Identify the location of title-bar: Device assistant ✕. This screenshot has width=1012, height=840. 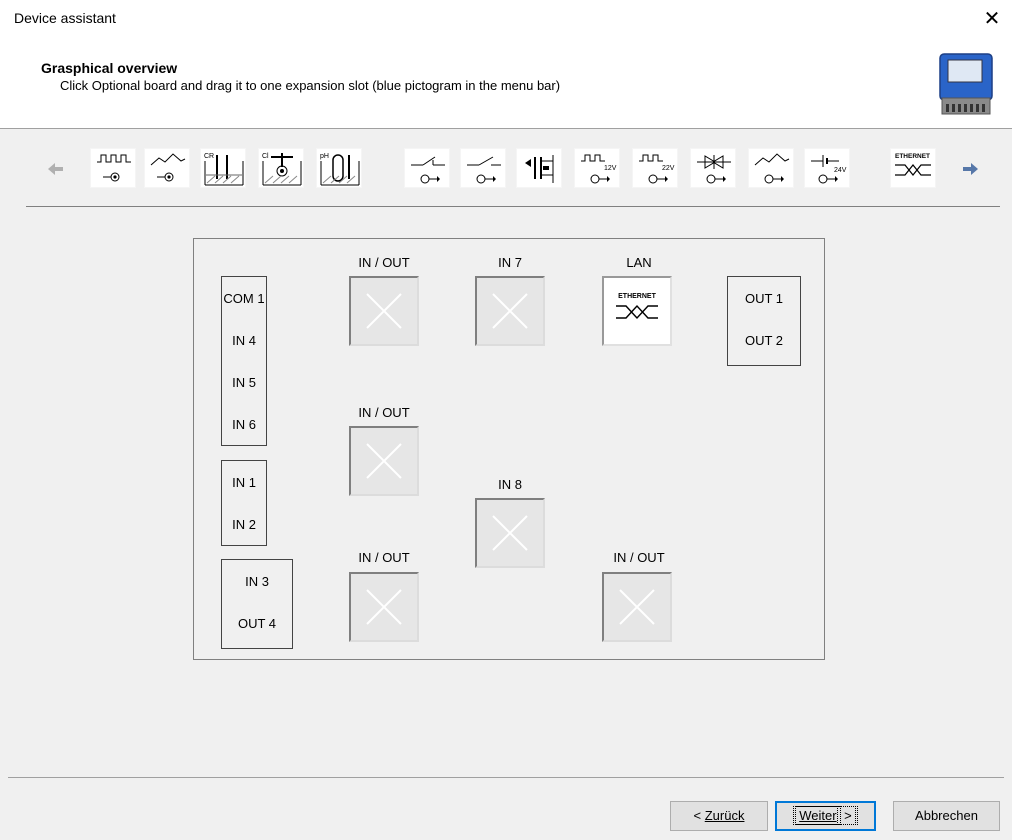
(506, 20).